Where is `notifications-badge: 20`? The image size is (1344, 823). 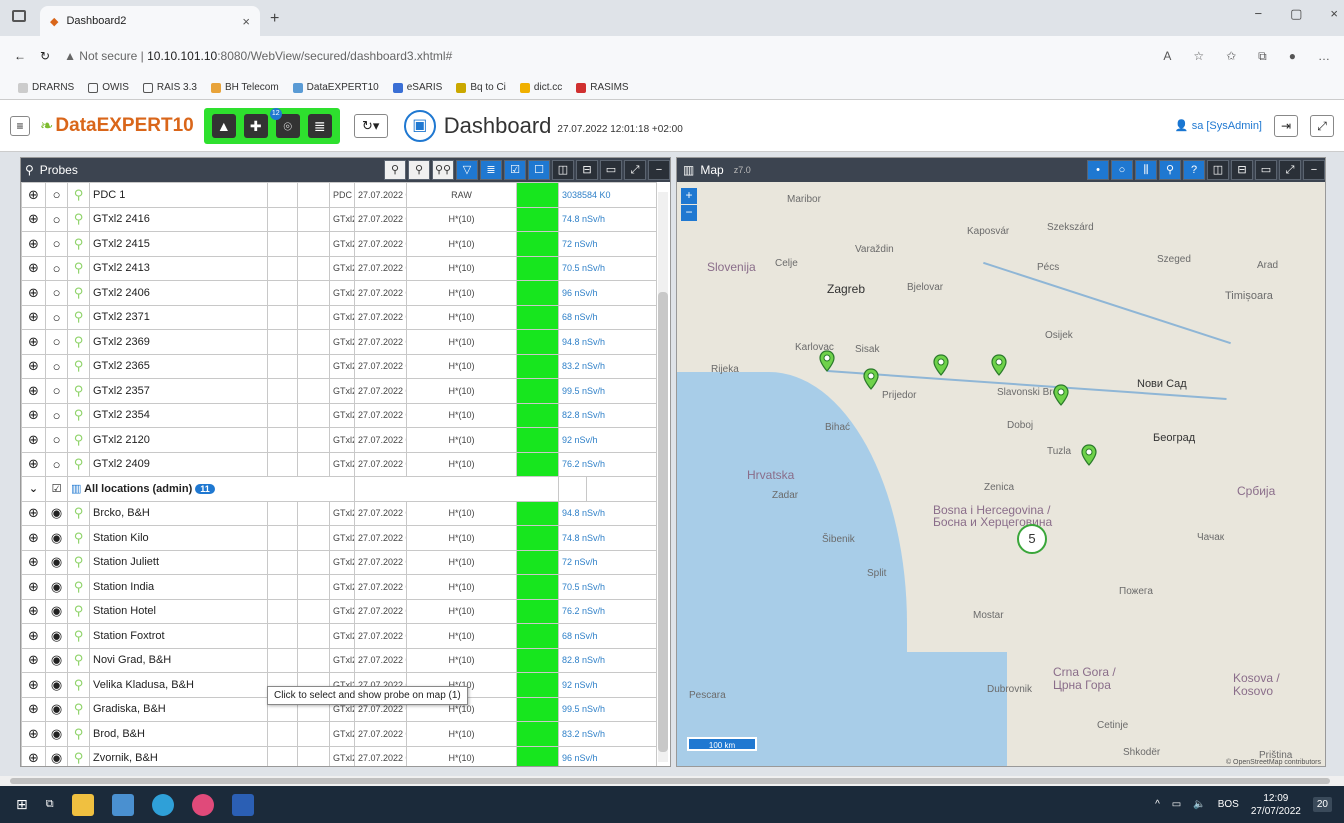 notifications-badge: 20 is located at coordinates (1322, 804).